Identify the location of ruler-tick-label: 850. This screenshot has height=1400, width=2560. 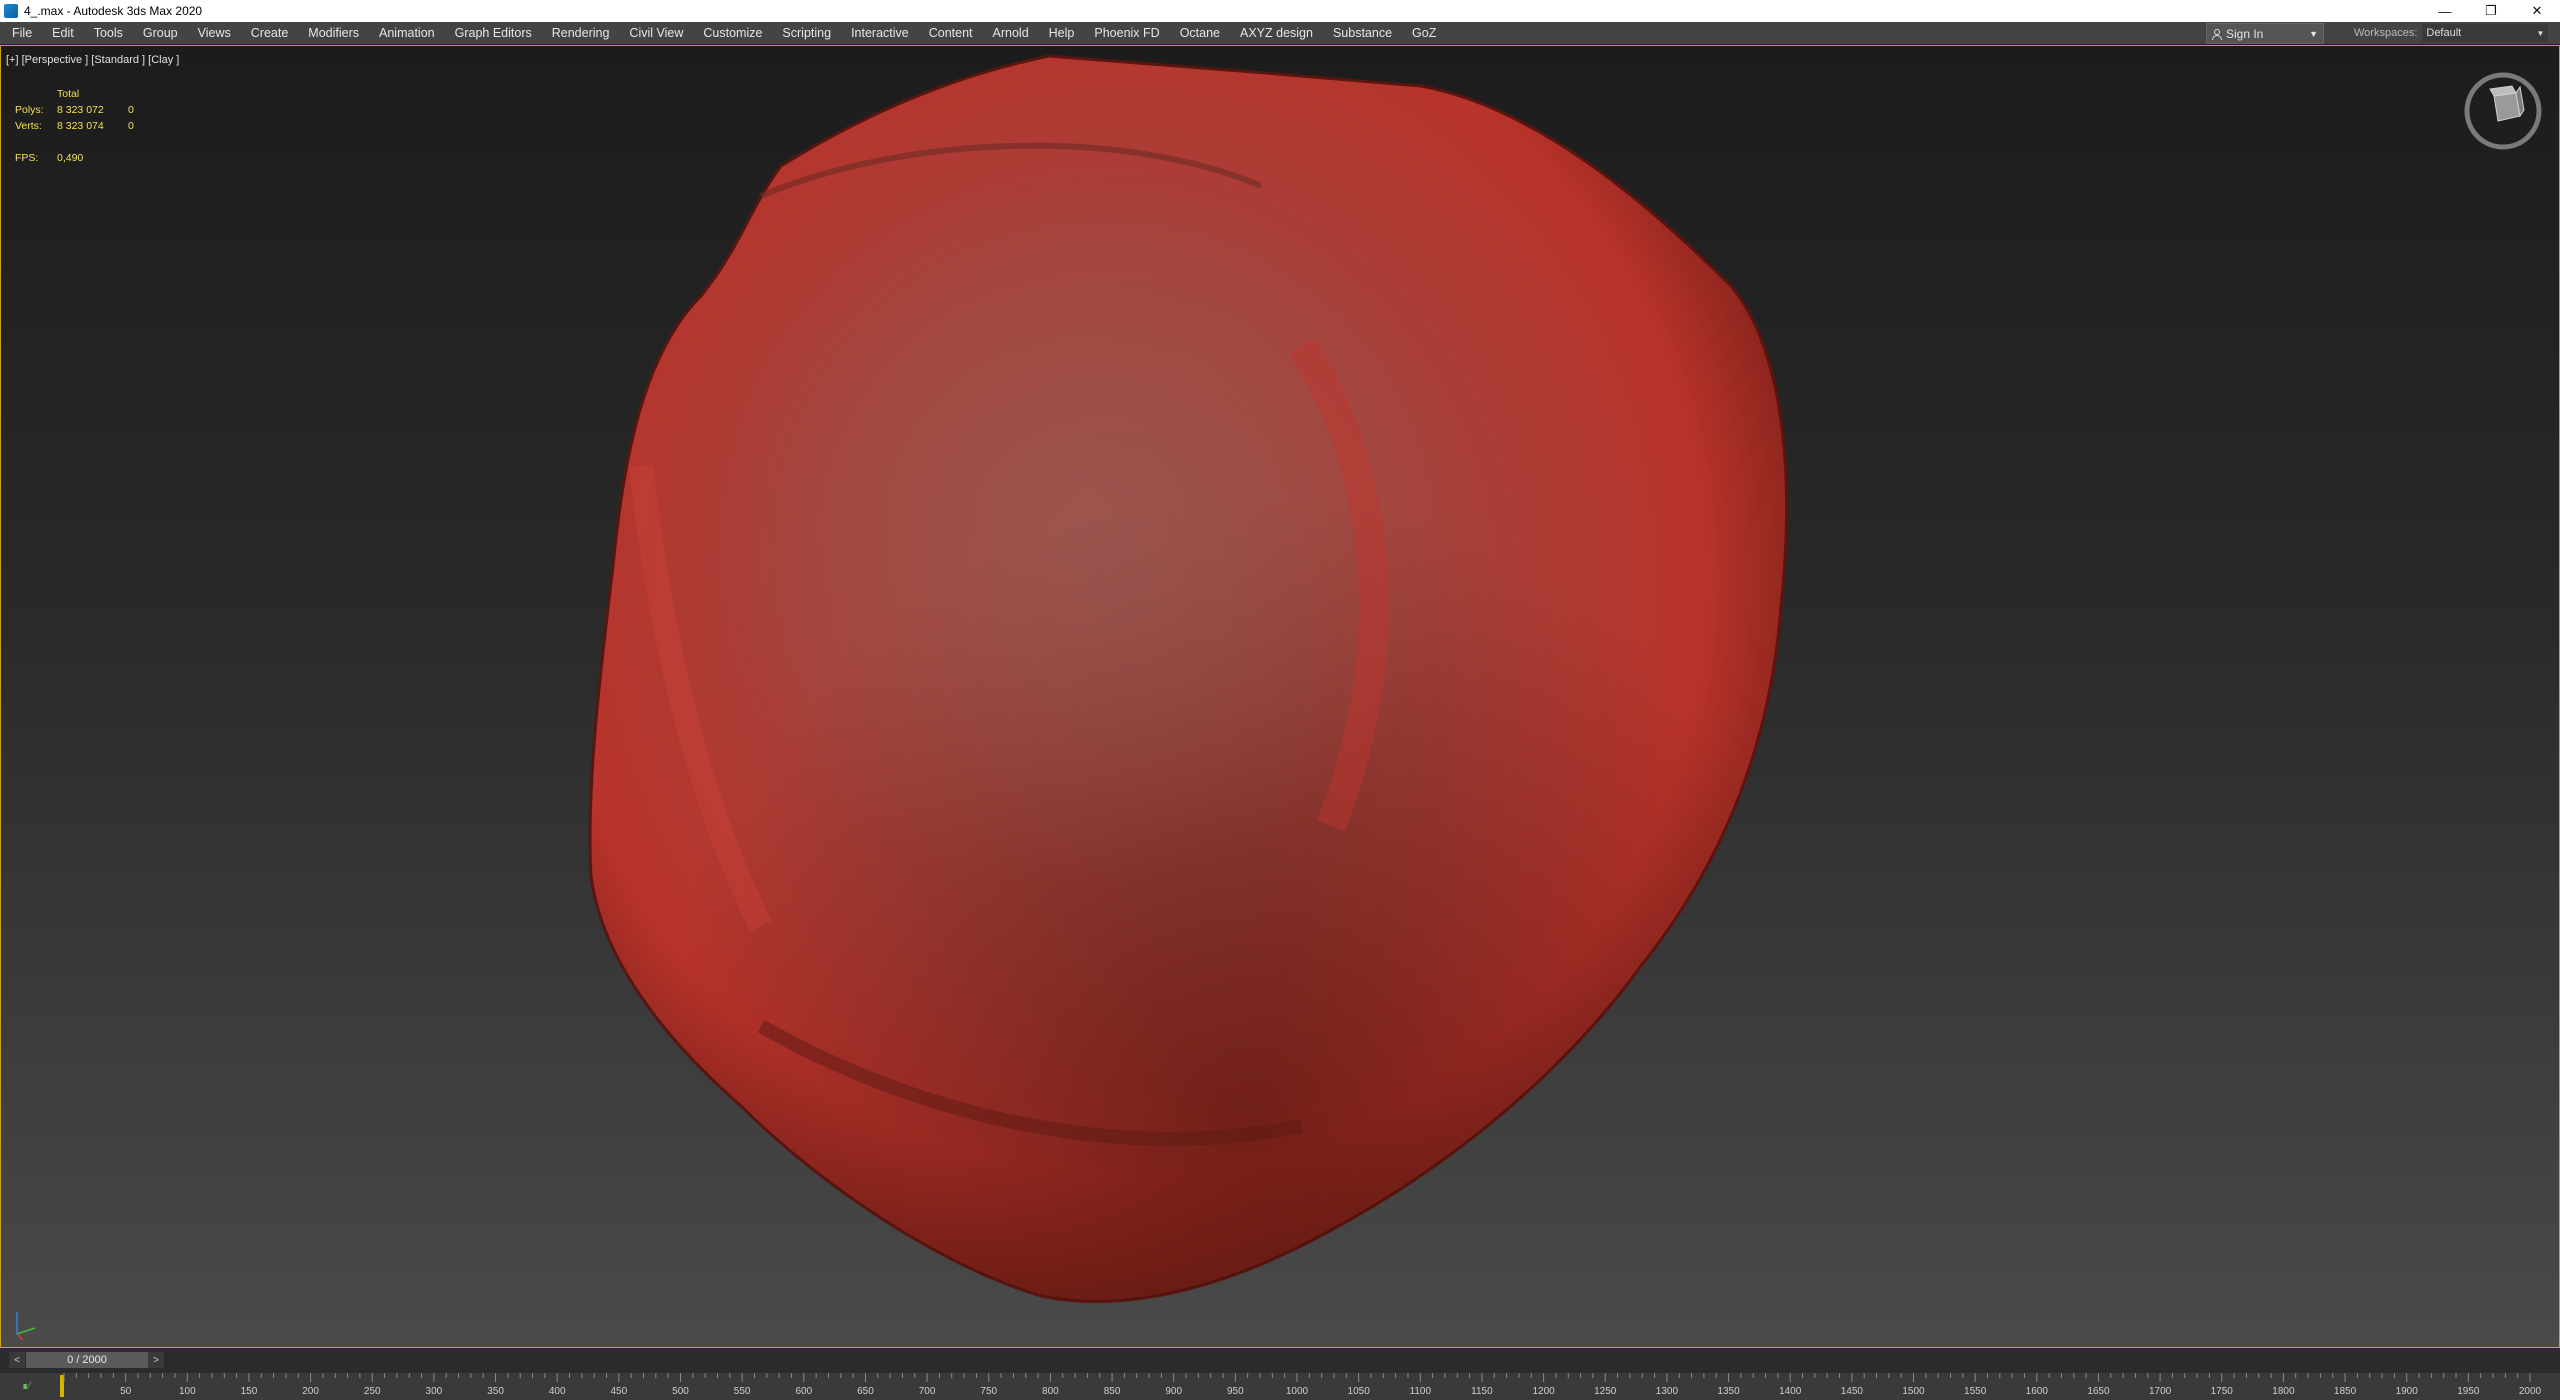
(1112, 1391).